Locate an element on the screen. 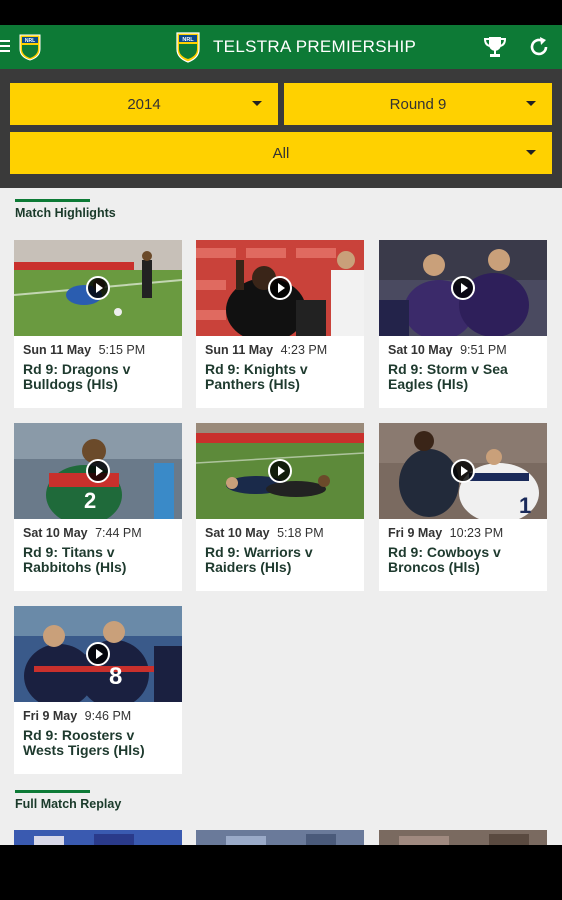 The image size is (562, 900). video-title: Rd 9: Roosters v Wests Tigers (Hls) is located at coordinates (84, 742).